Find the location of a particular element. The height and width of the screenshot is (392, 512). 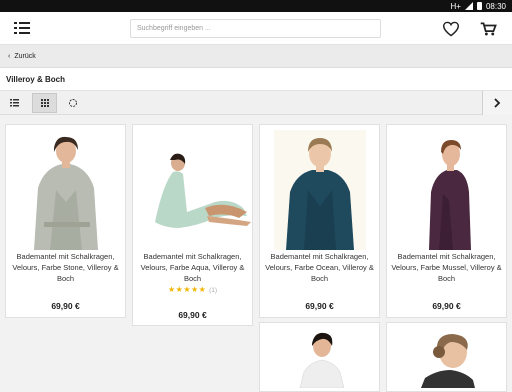

list-view-icon is located at coordinates (14, 103).